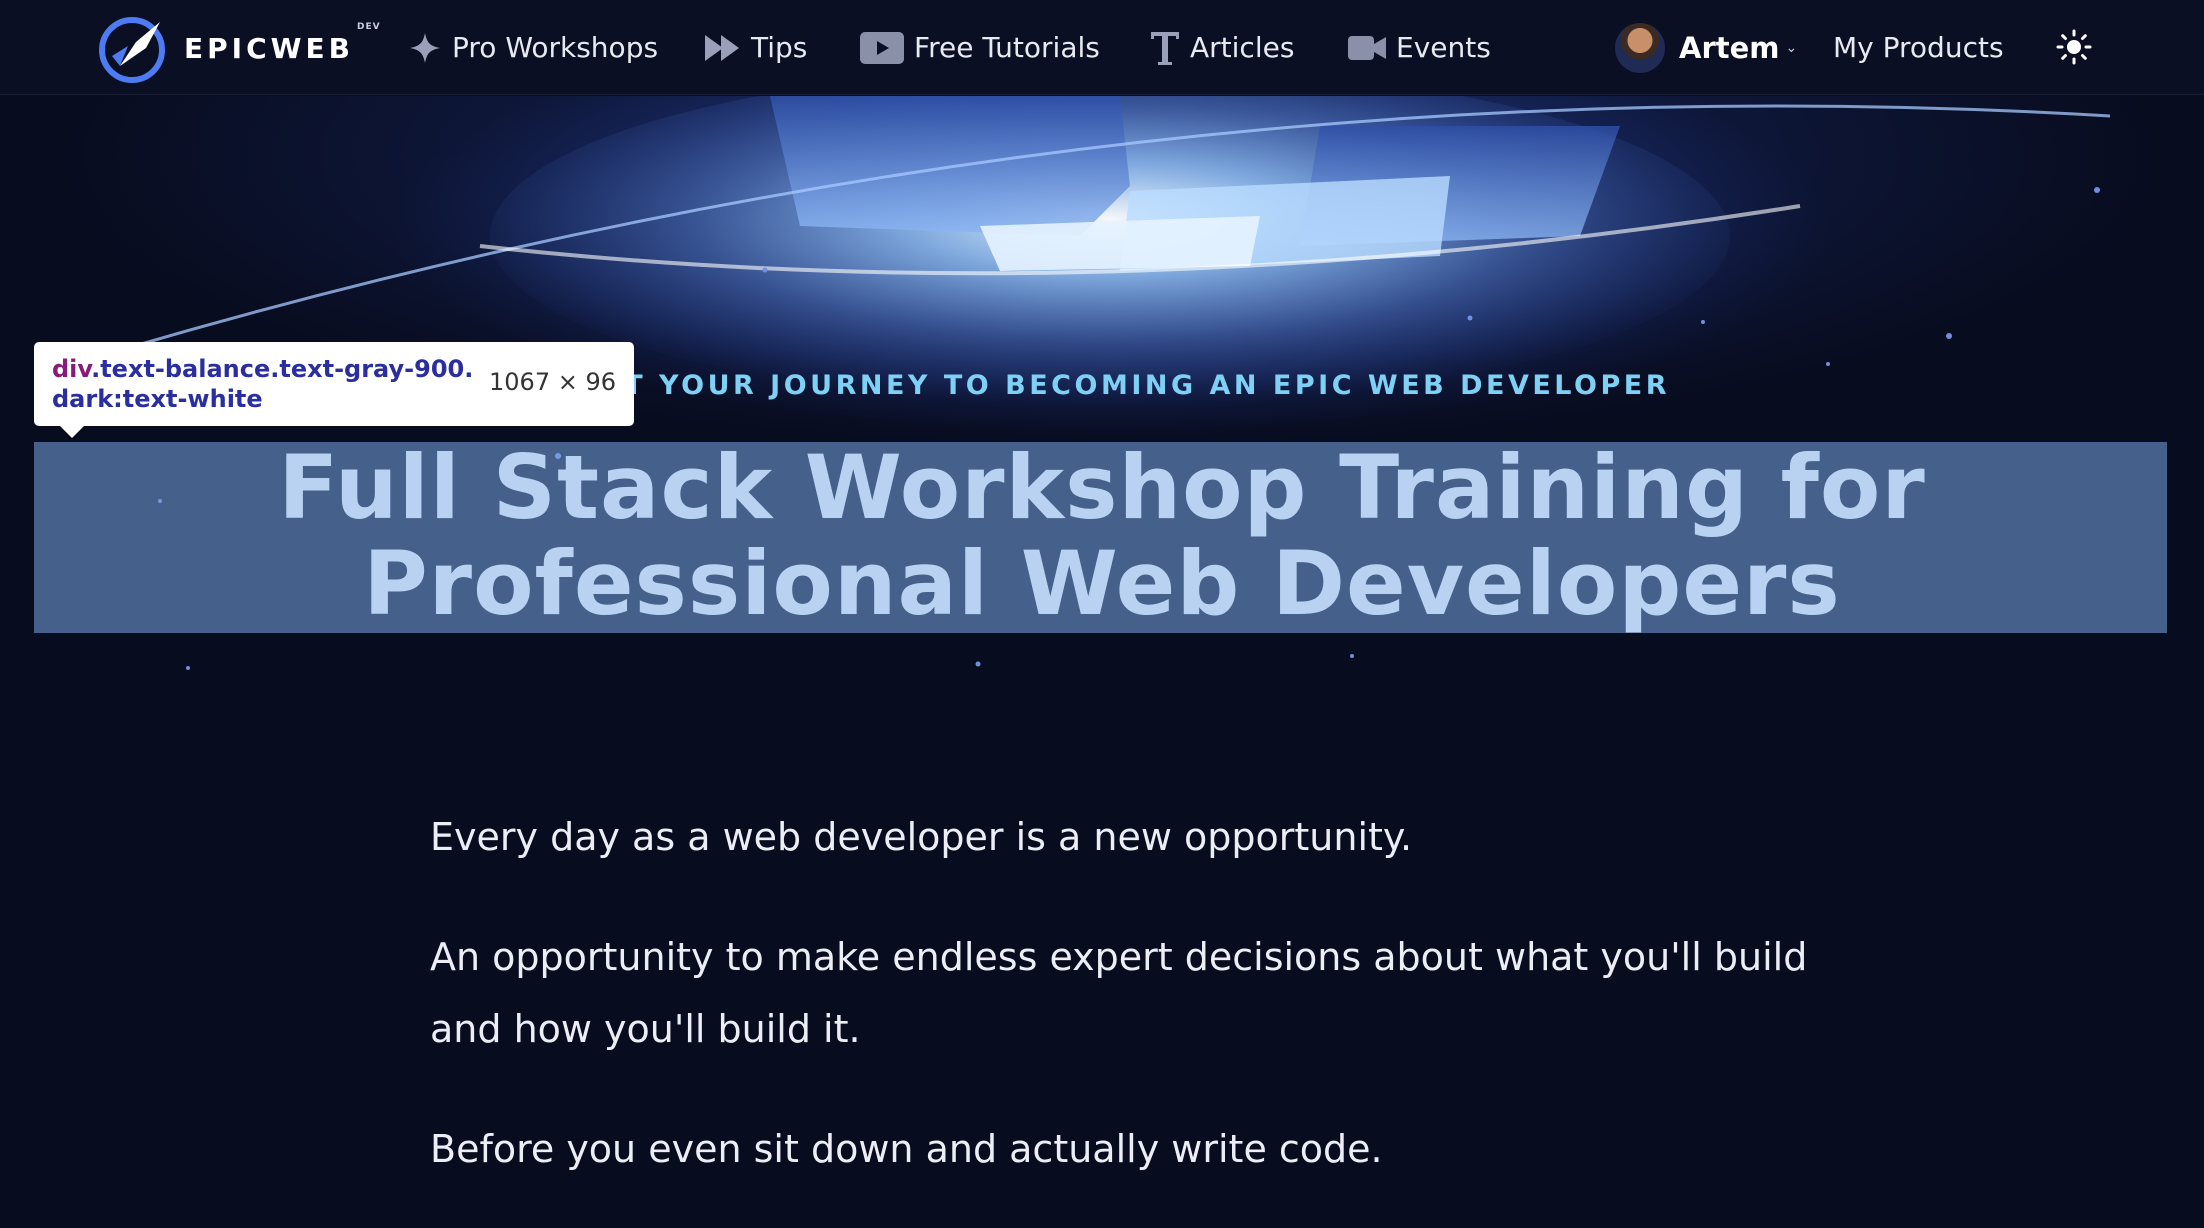  Describe the element at coordinates (1102, 487) in the screenshot. I see `headline-line-1: Full Stack Workshop Training for` at that location.